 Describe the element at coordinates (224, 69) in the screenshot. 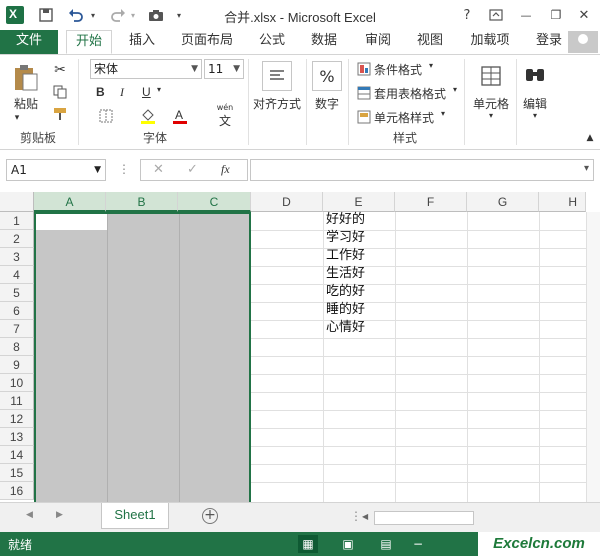

I see `font-size-combo: 11 ▼` at that location.